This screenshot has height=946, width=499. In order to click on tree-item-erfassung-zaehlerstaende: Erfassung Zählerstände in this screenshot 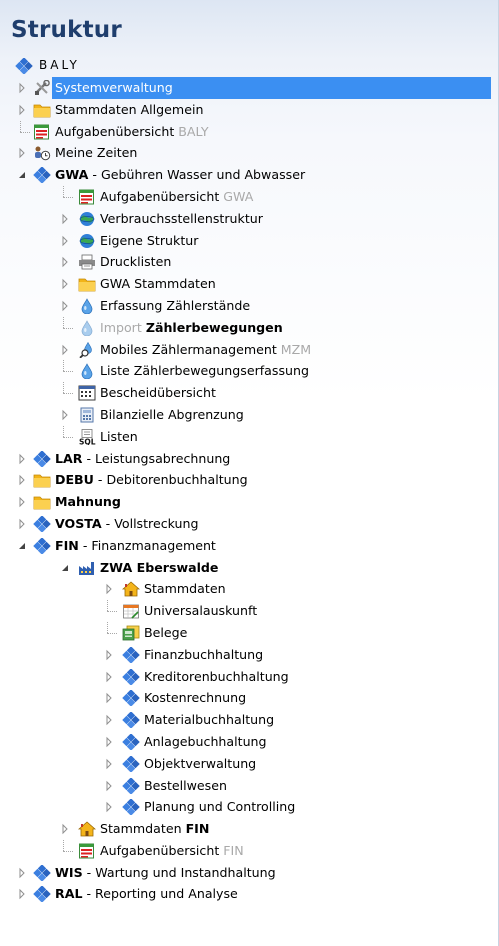, I will do `click(249, 306)`.